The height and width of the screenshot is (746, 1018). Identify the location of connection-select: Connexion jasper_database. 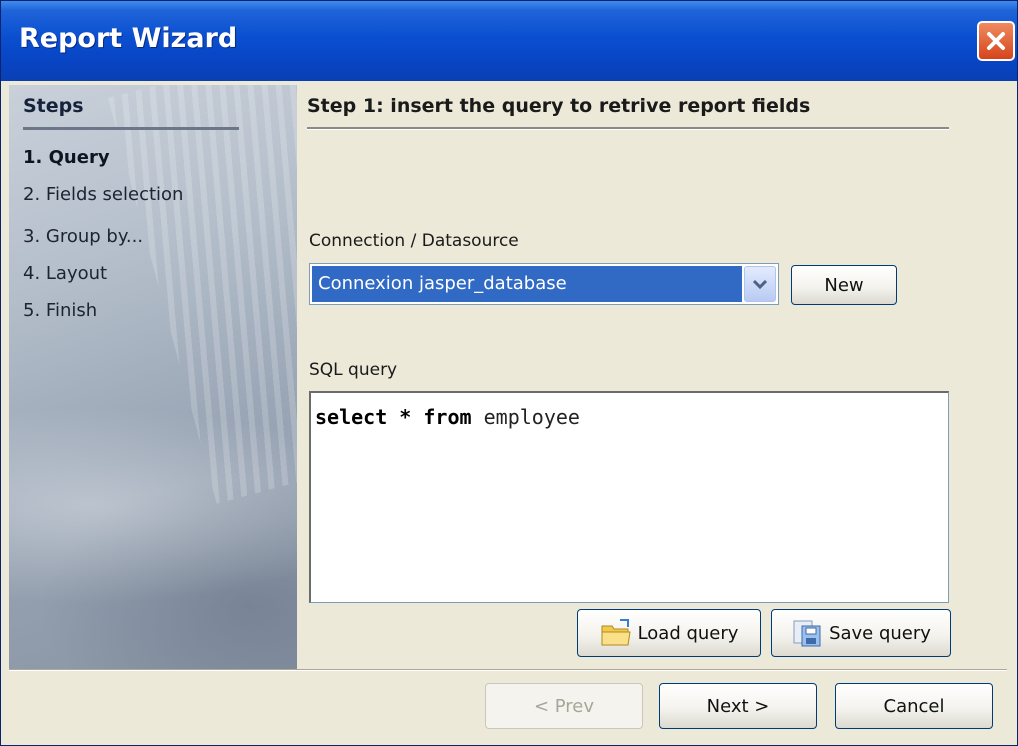
(544, 284).